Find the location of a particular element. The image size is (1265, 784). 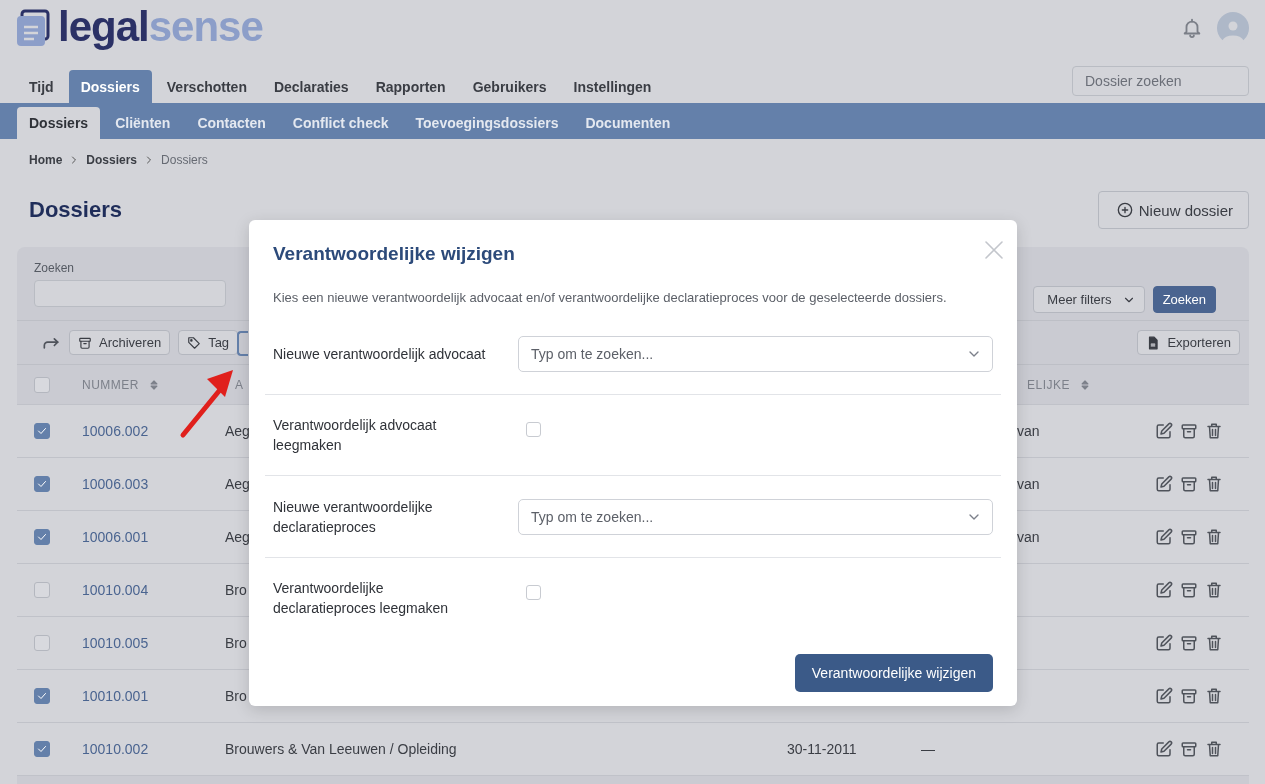

logo-text: legalsense is located at coordinates (160, 27).